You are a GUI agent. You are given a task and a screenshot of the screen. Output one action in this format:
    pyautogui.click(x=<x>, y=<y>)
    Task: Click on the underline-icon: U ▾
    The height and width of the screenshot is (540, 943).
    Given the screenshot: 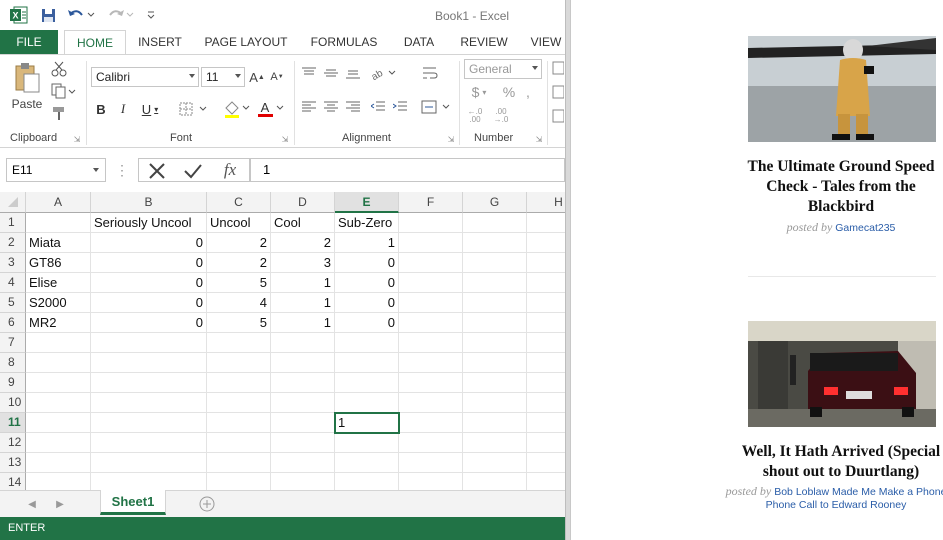 What is the action you would take?
    pyautogui.click(x=150, y=109)
    